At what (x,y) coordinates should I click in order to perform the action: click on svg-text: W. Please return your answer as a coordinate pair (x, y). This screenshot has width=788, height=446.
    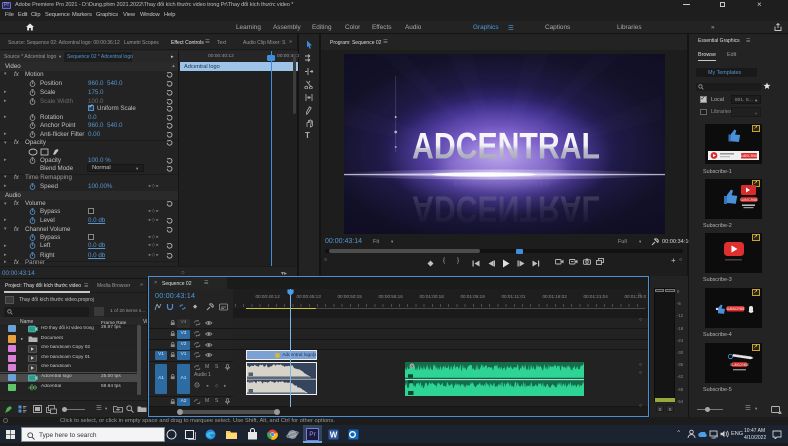
    Looking at the image, I should click on (334, 435).